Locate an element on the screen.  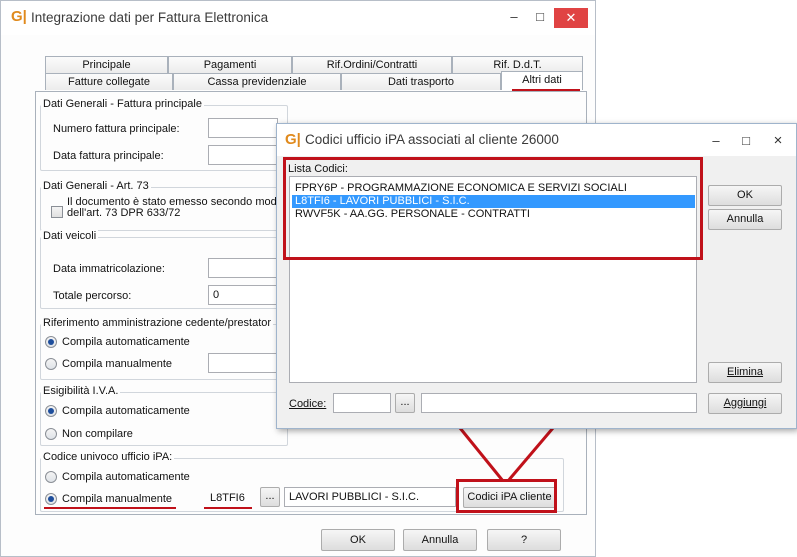
codice-auto-label: Compila automaticamente is located at coordinates (126, 477).